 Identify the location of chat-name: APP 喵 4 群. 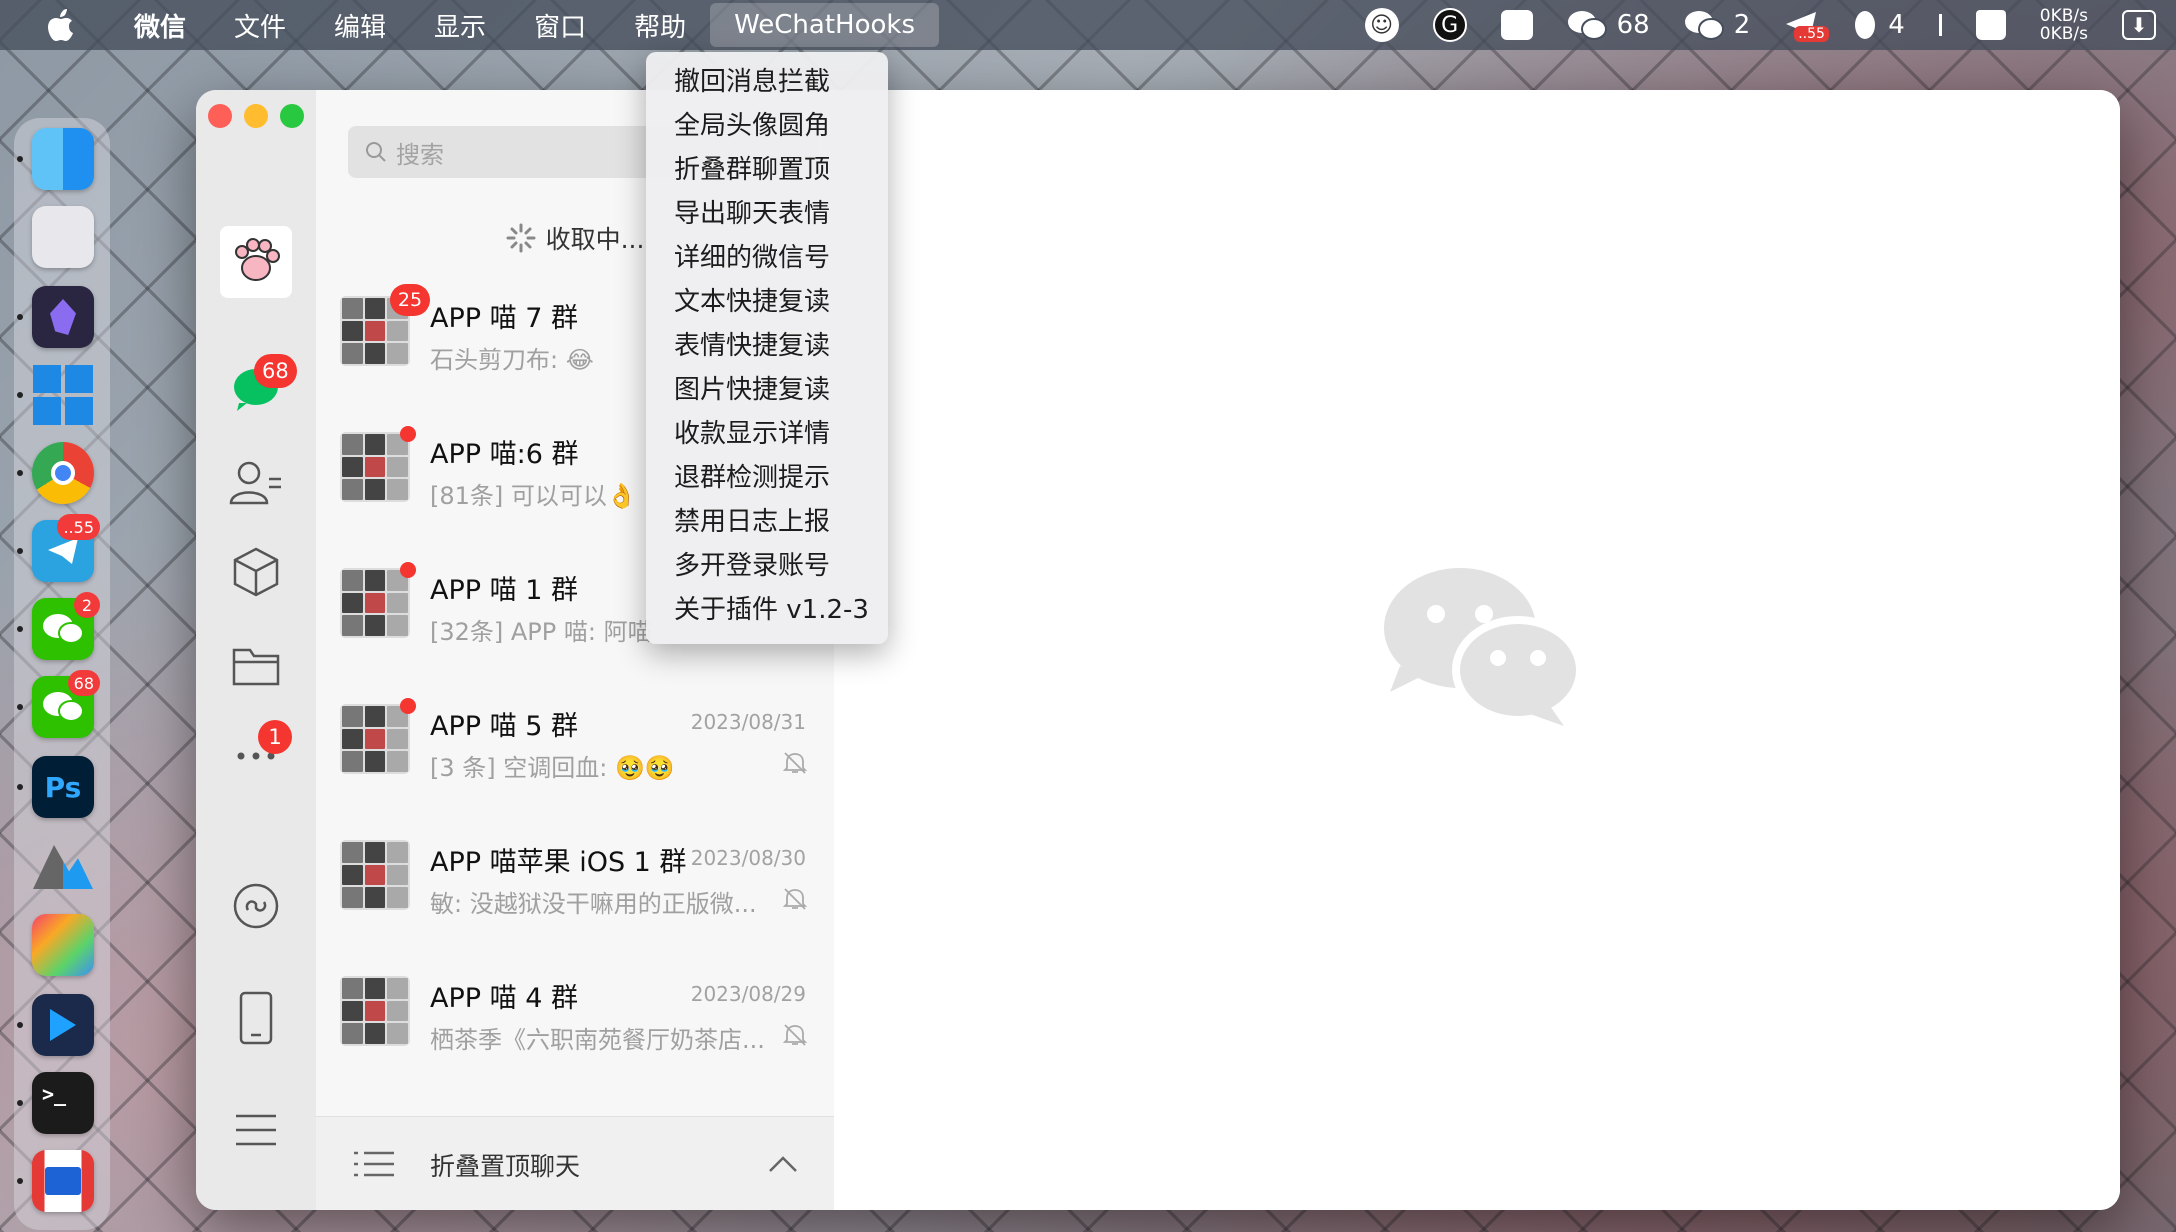
(504, 998).